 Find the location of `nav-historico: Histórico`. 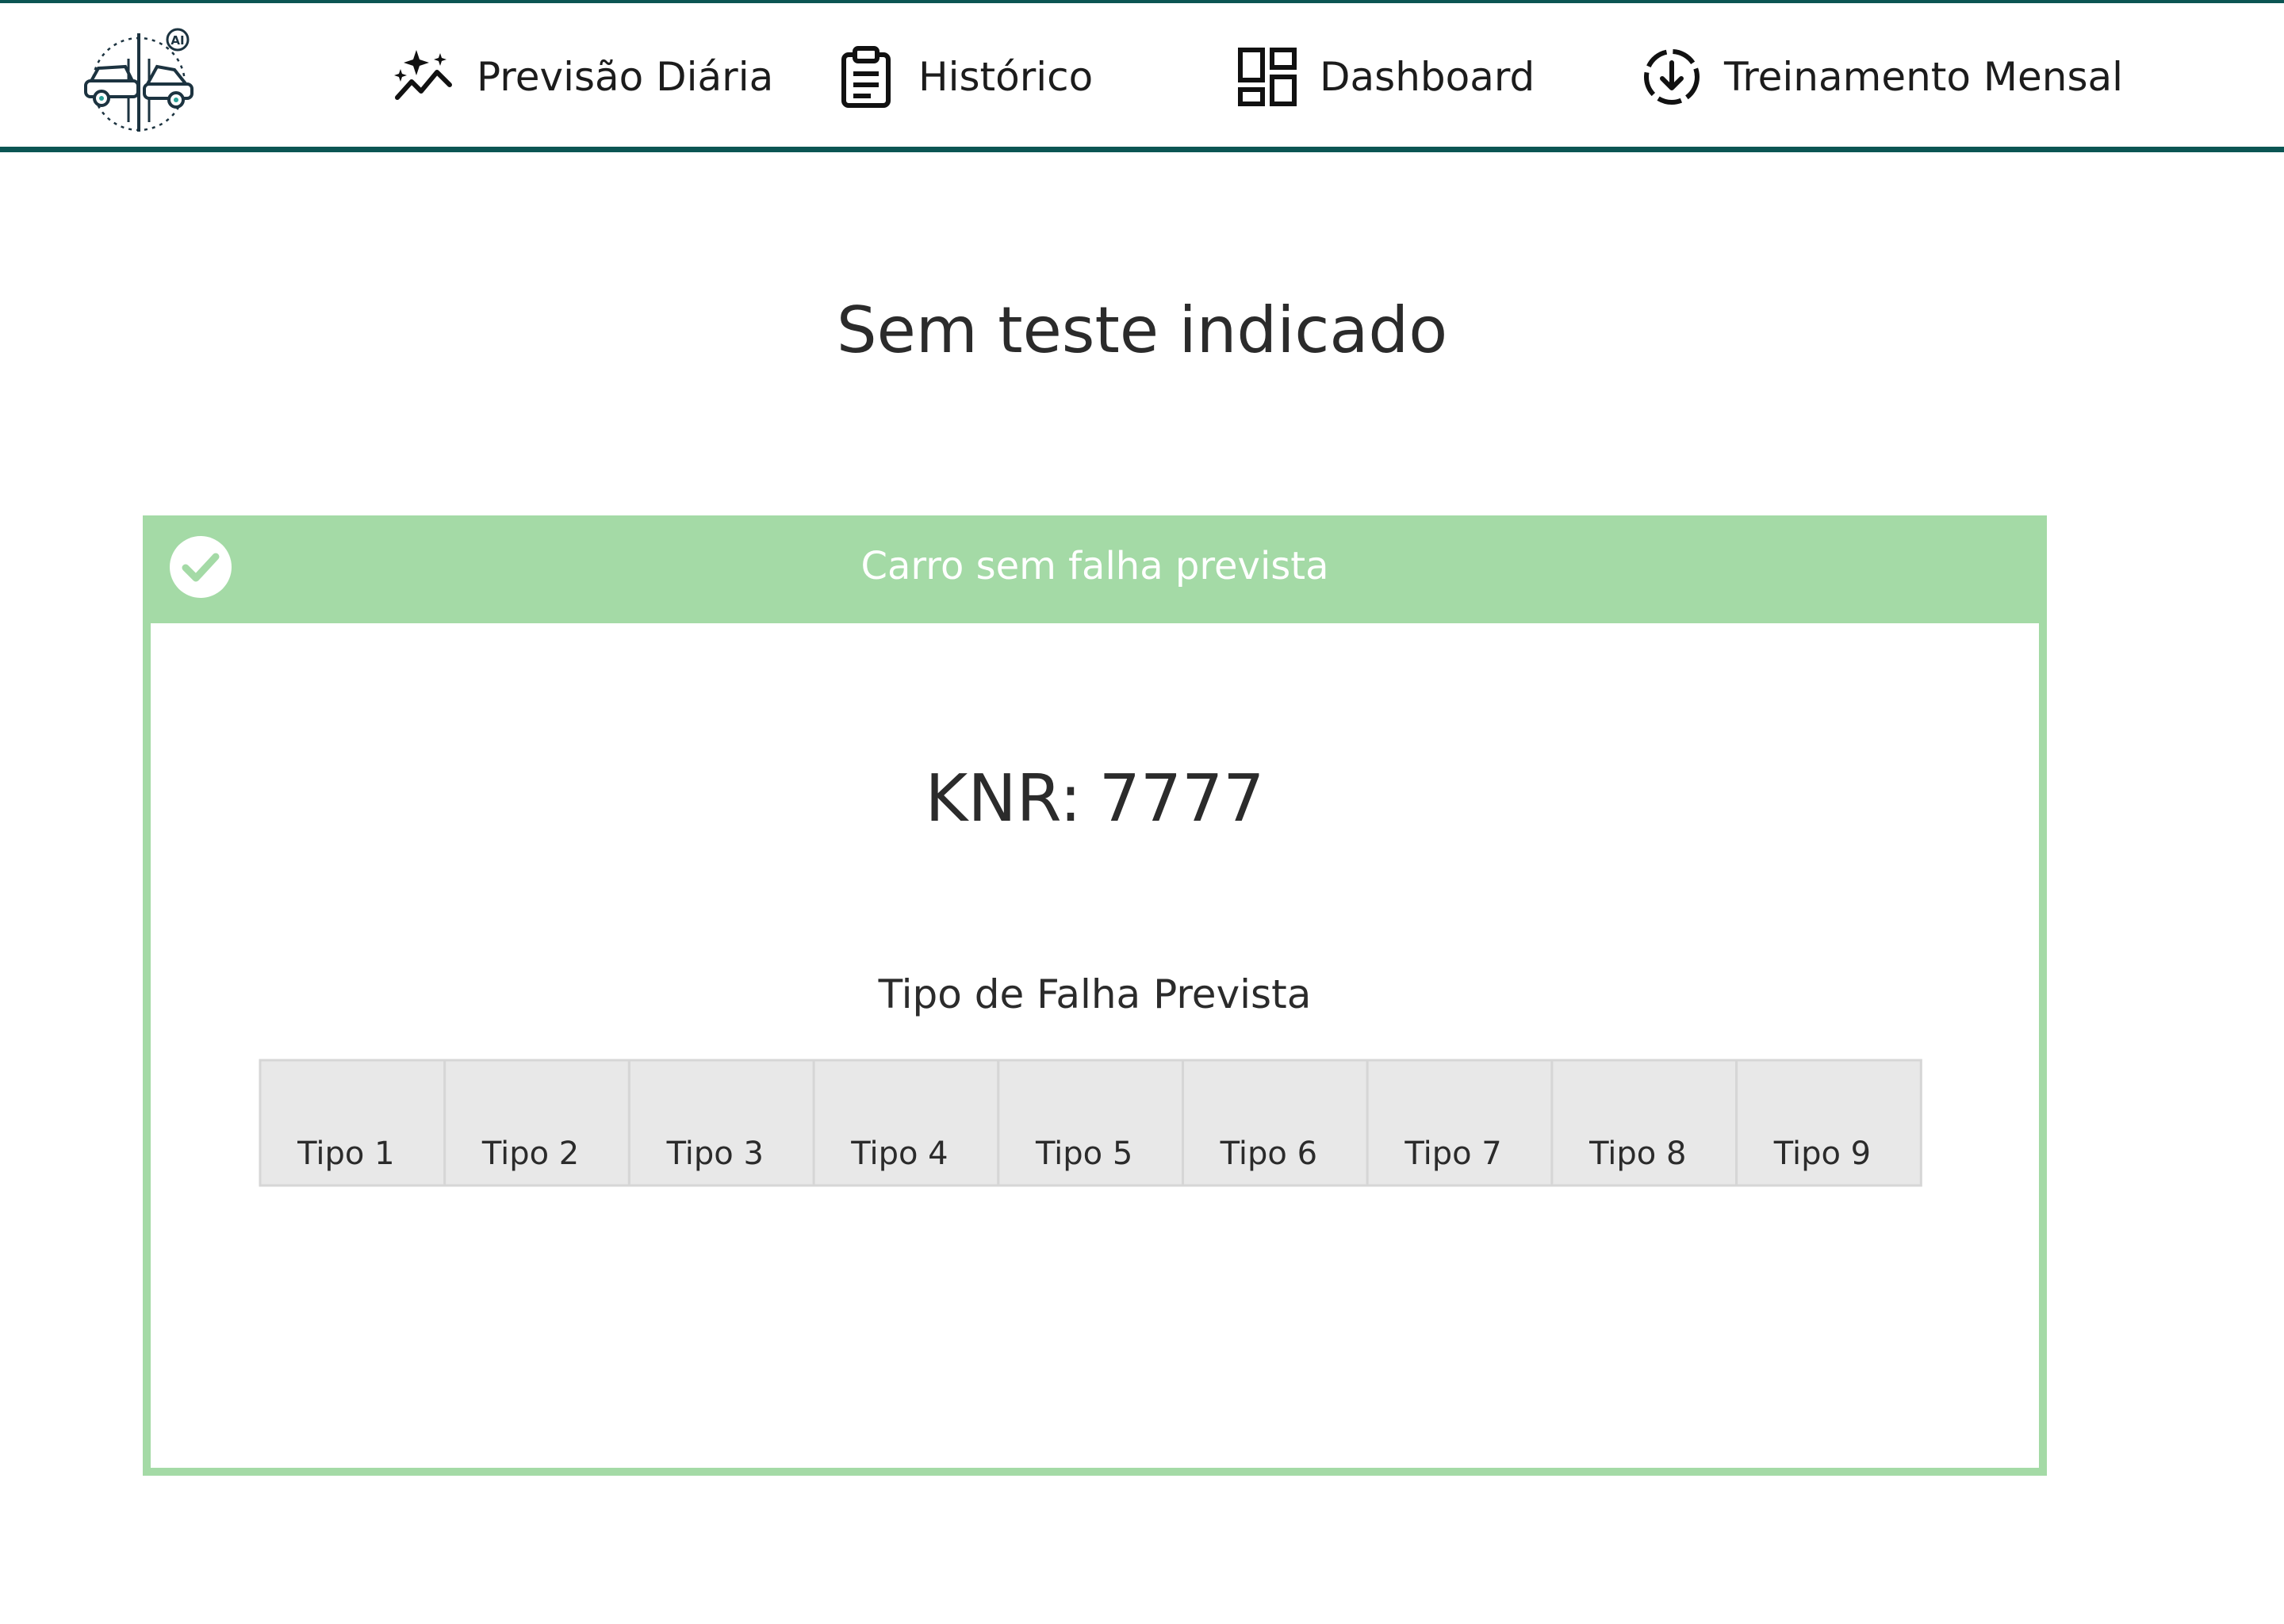

nav-historico: Histórico is located at coordinates (963, 76).